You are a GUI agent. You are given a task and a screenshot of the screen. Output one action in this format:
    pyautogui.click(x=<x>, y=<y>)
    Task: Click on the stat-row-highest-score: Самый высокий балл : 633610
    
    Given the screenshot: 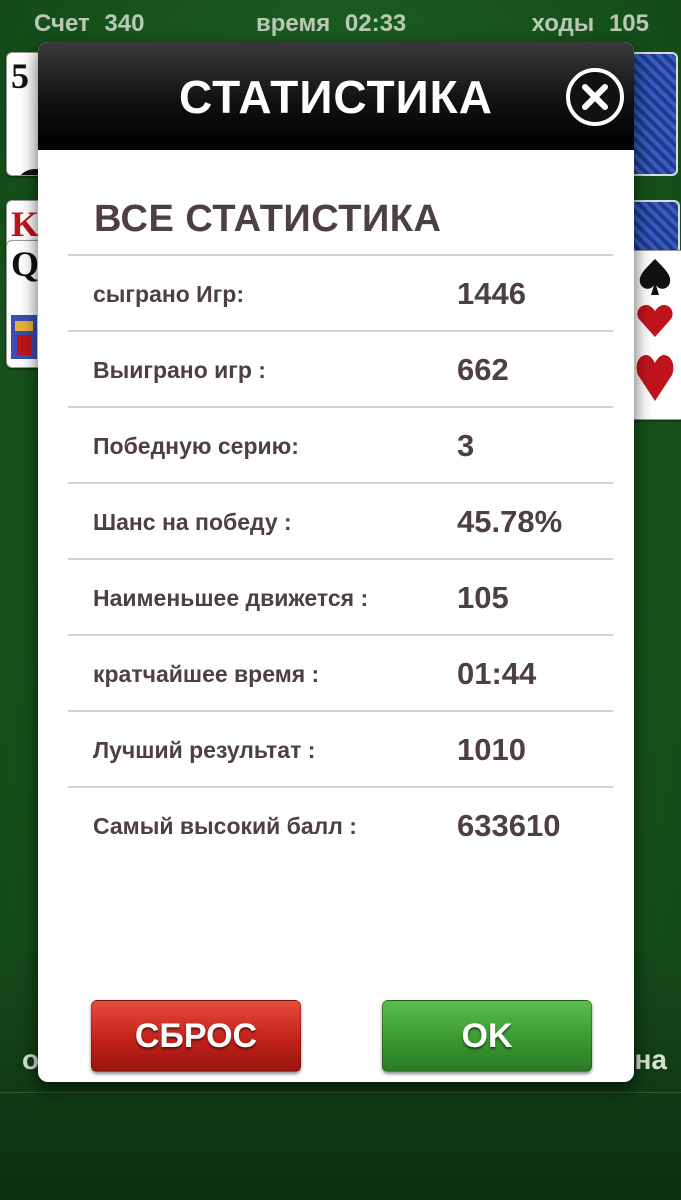 What is the action you would take?
    pyautogui.click(x=340, y=825)
    